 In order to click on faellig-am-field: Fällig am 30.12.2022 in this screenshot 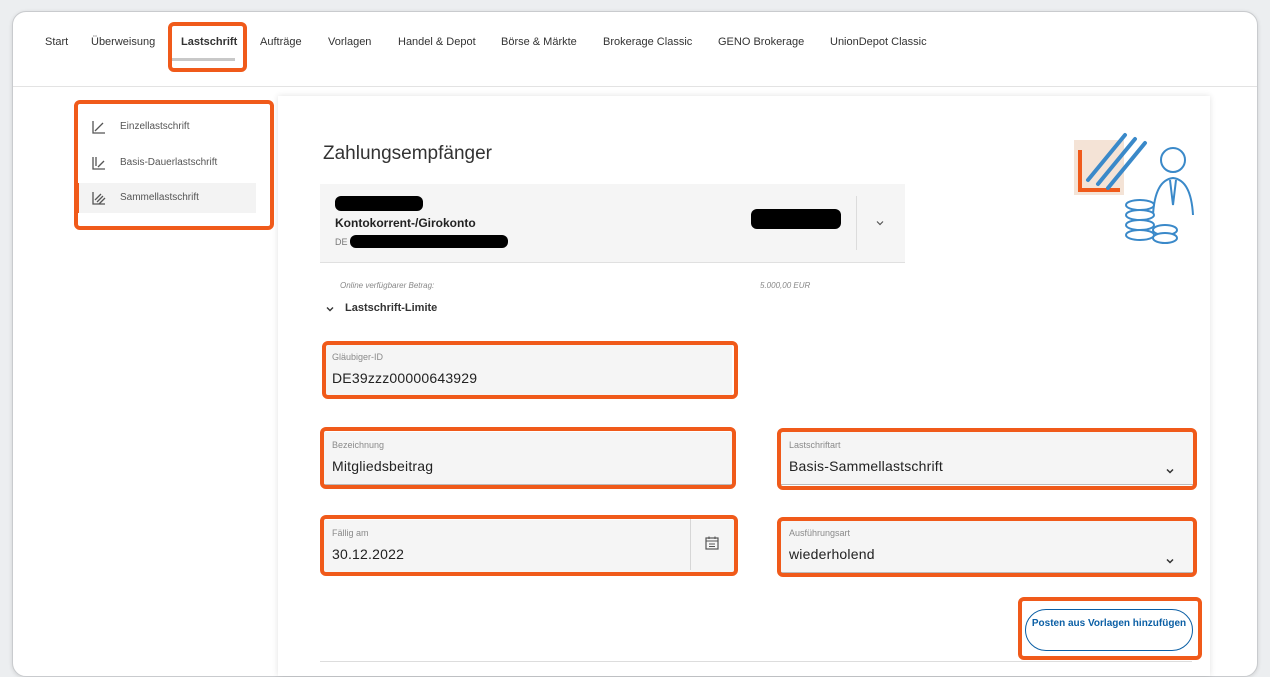, I will do `click(529, 546)`.